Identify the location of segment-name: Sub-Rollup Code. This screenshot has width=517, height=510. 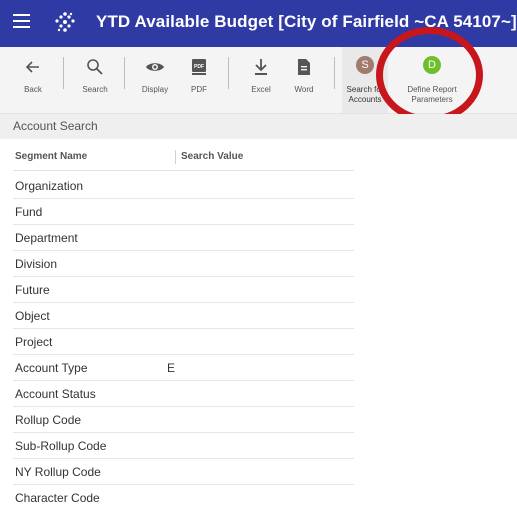
(61, 446).